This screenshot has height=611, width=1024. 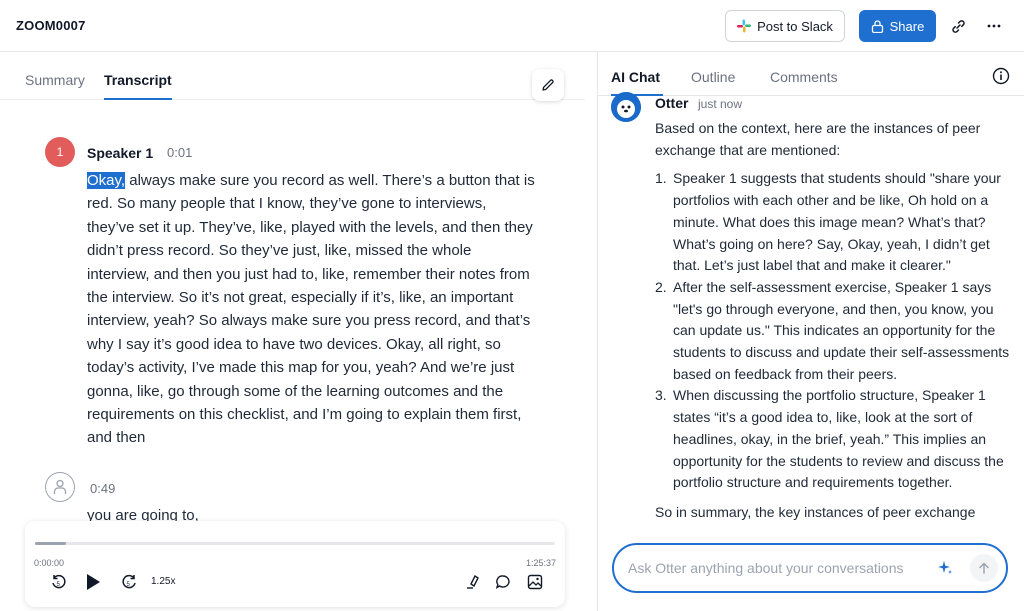 I want to click on post-to-slack-button: Post to Slack, so click(x=785, y=26).